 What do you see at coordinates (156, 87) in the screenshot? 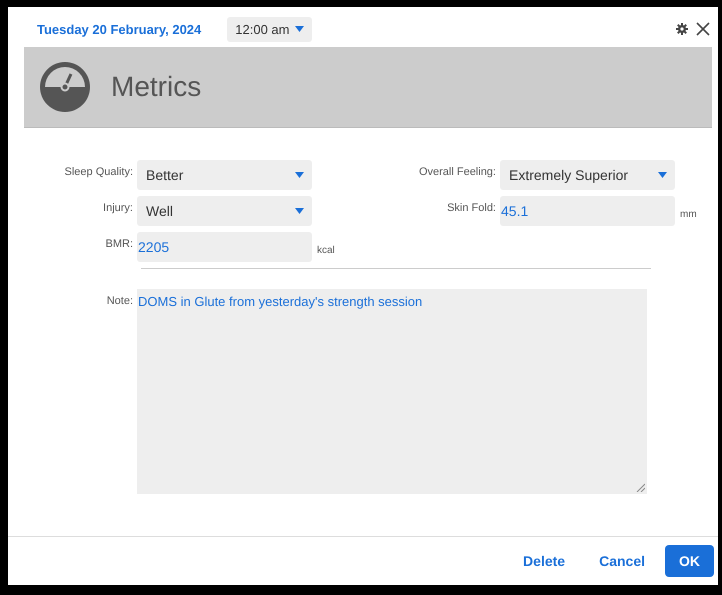
I see `banner-title: Metrics` at bounding box center [156, 87].